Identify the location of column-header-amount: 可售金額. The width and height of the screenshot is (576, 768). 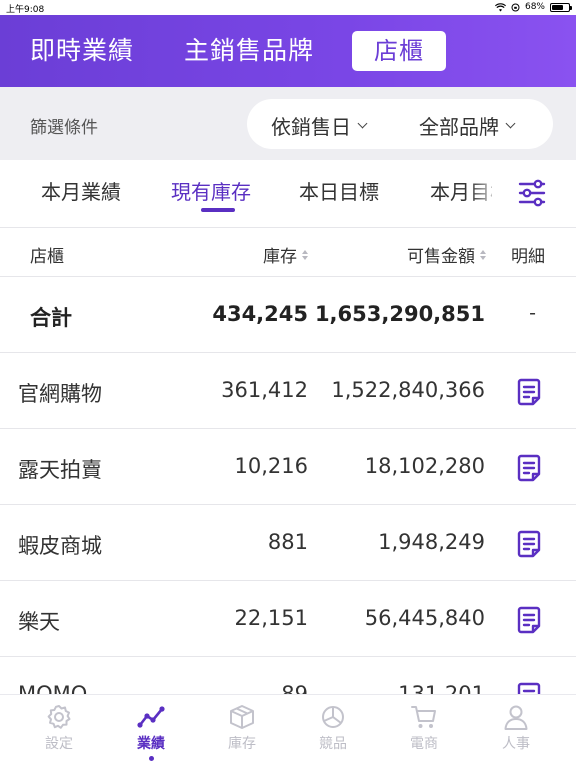
(446, 254).